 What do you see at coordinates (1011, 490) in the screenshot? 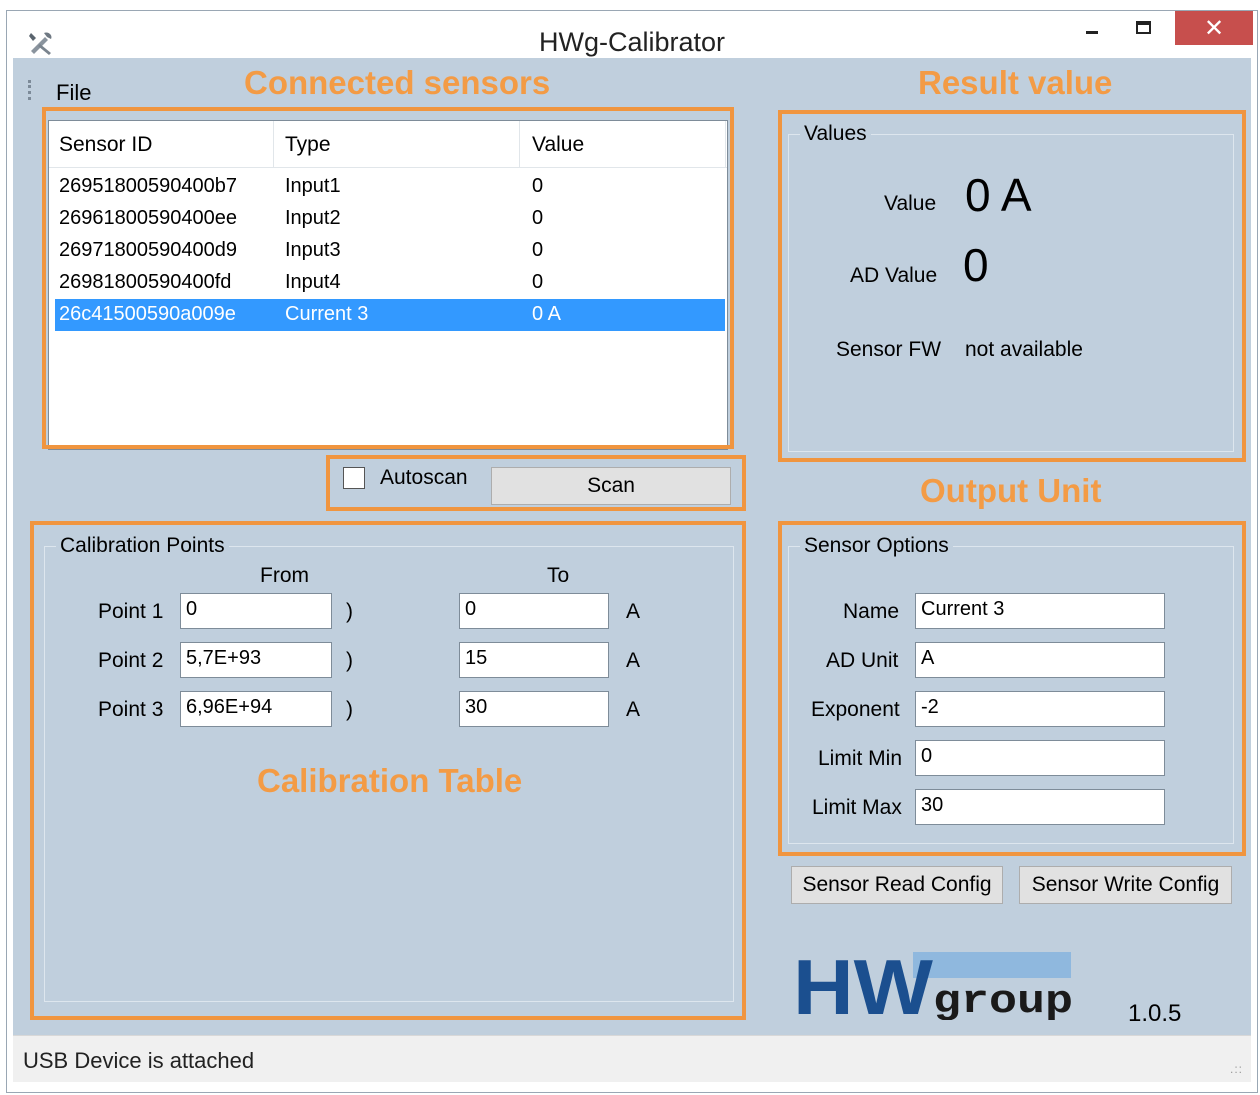
I see `annotation-output-unit: Output Unit` at bounding box center [1011, 490].